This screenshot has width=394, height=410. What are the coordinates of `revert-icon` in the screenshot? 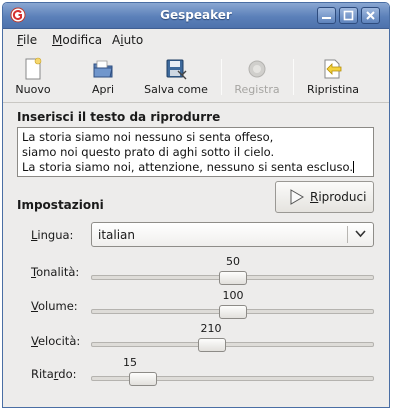 It's located at (333, 69).